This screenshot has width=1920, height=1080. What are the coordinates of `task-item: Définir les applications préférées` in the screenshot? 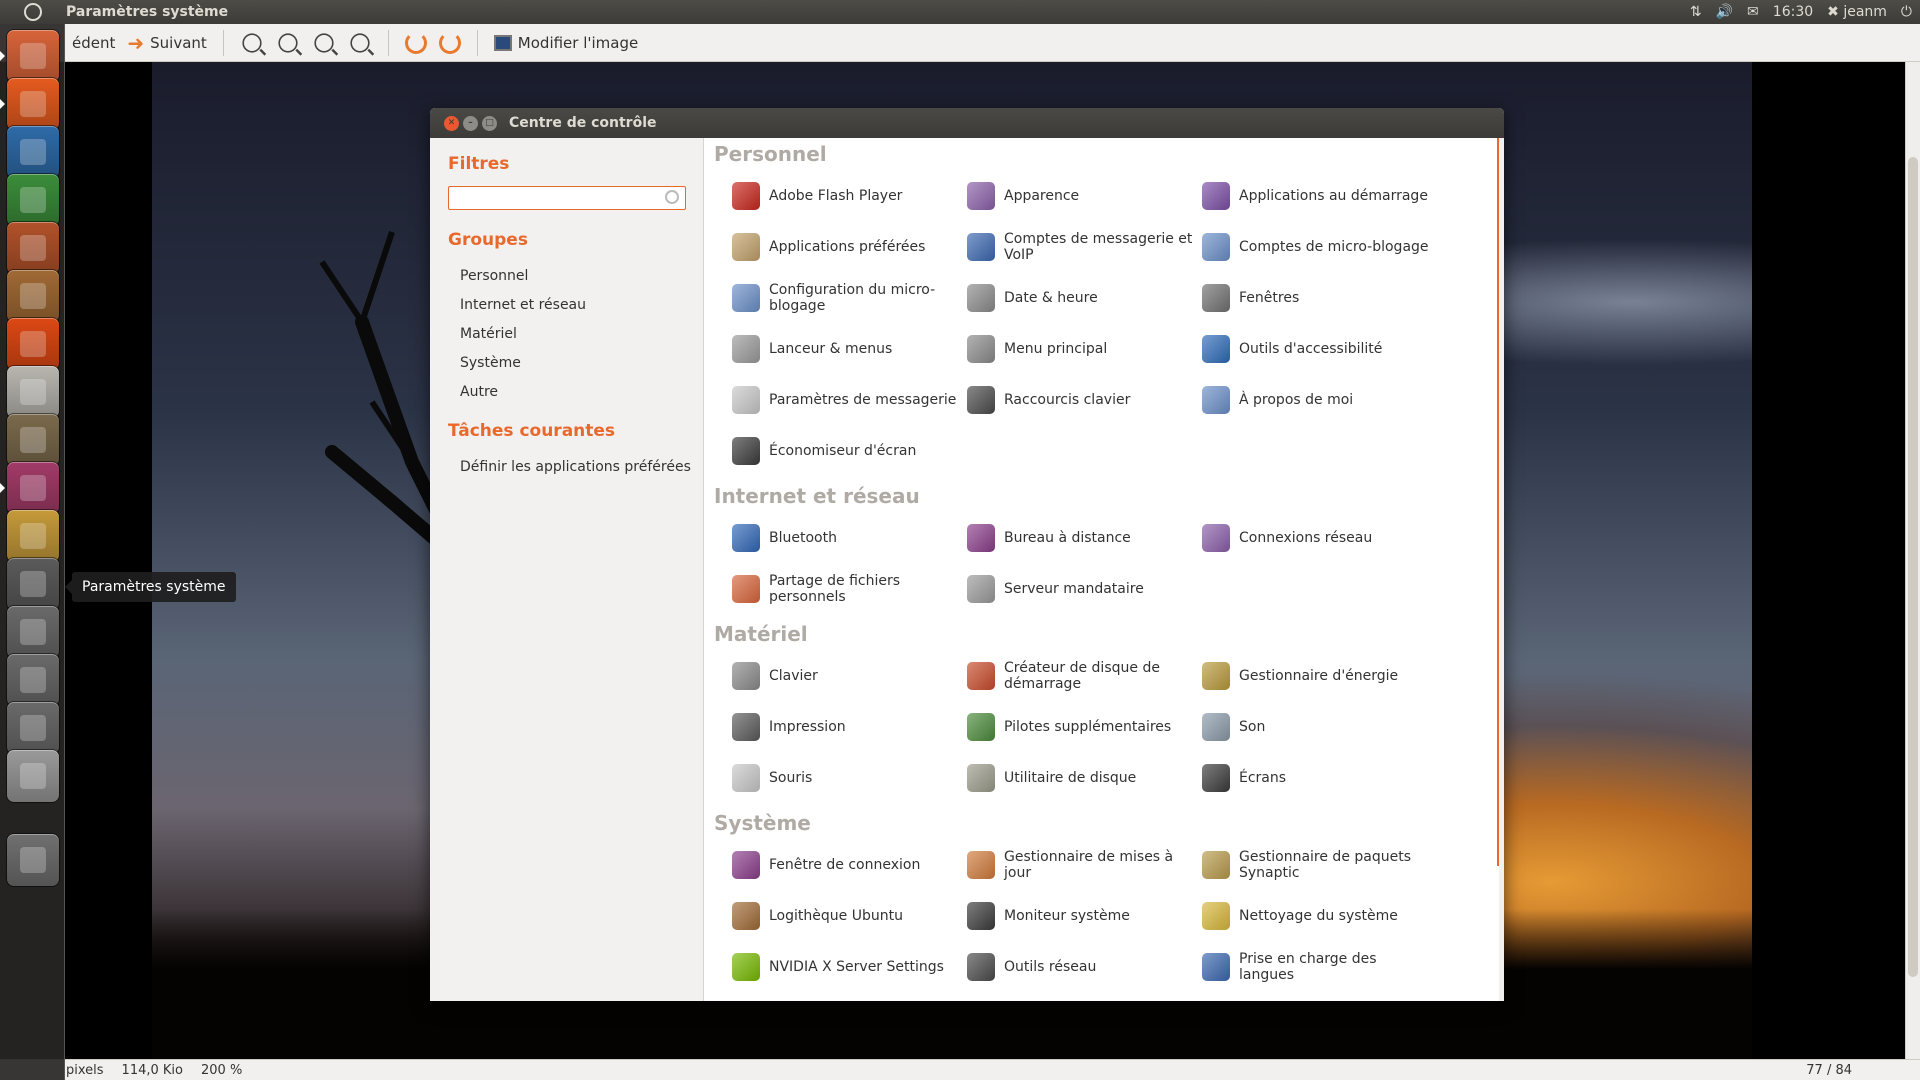 It's located at (581, 467).